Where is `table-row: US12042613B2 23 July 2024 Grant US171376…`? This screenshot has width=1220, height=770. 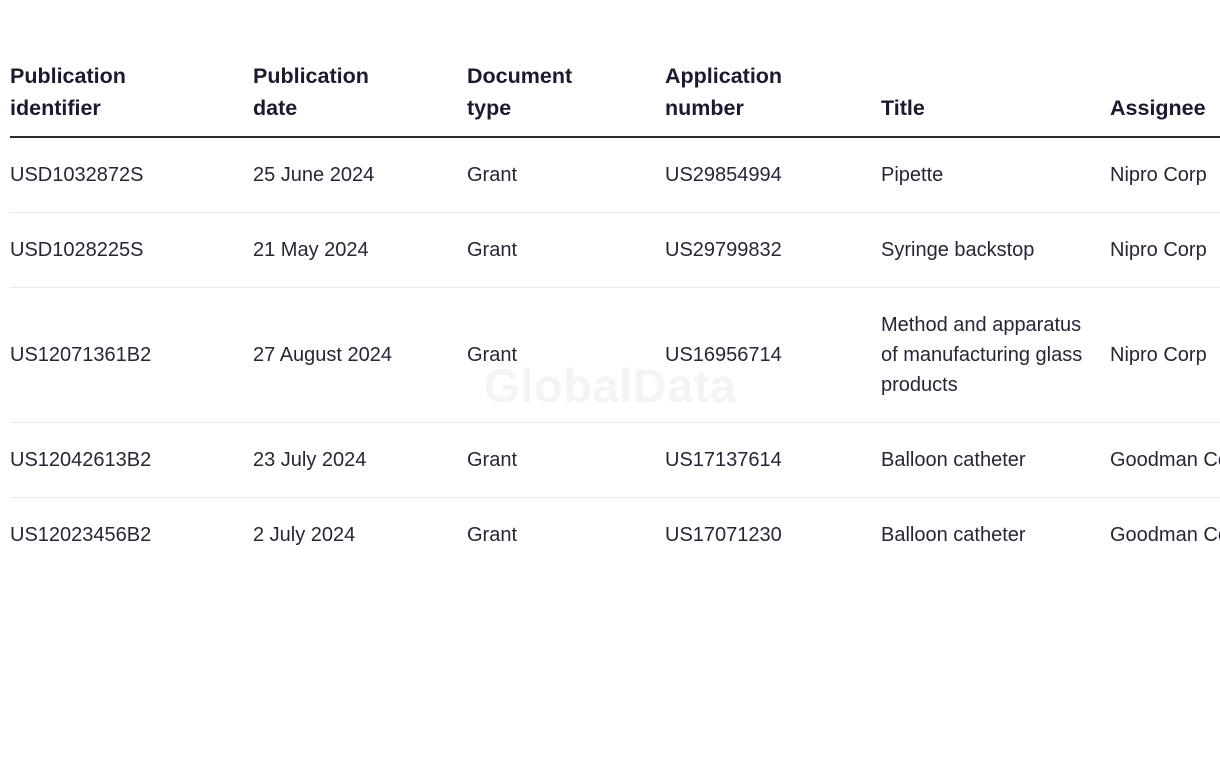 table-row: US12042613B2 23 July 2024 Grant US171376… is located at coordinates (615, 460).